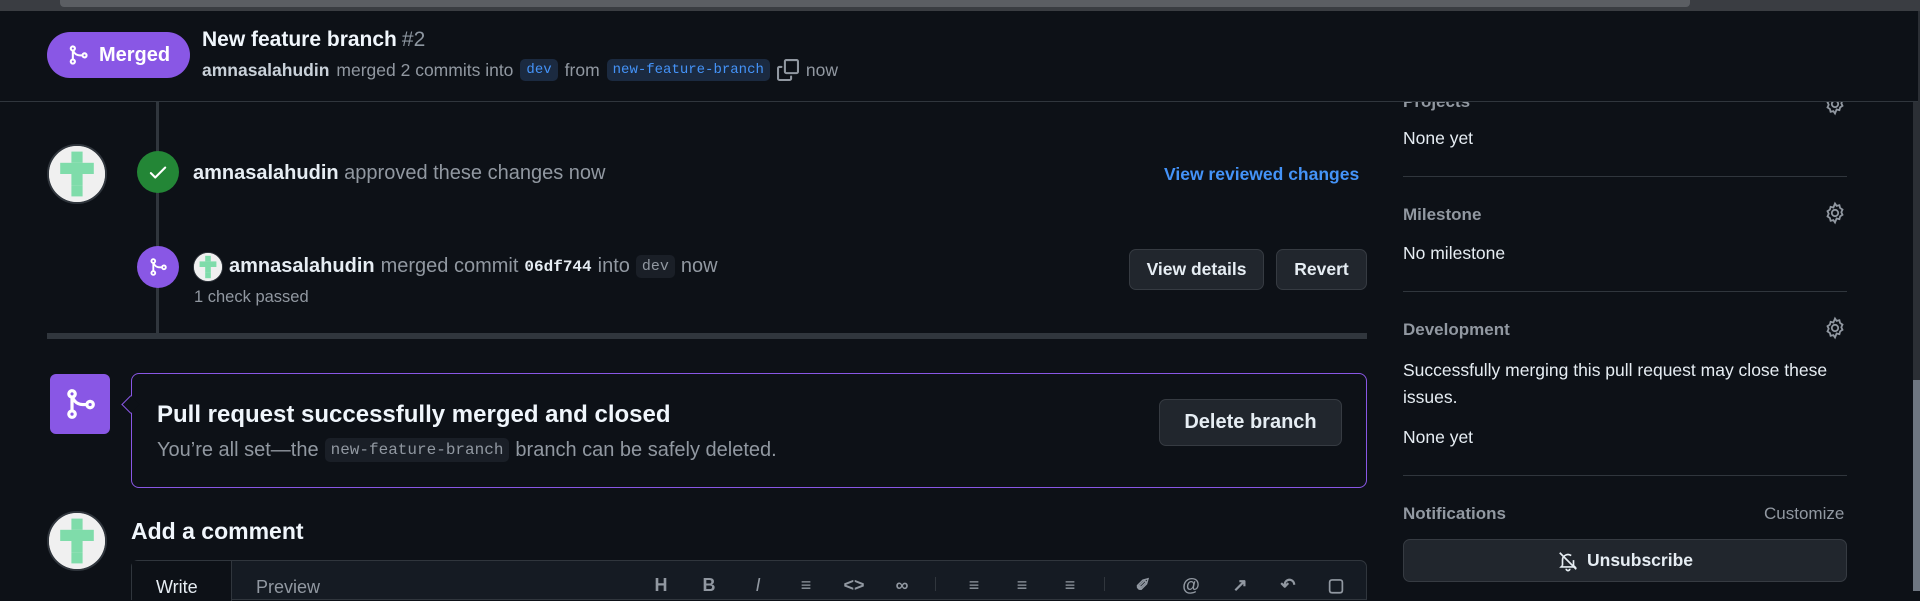 The width and height of the screenshot is (1920, 601). What do you see at coordinates (475, 173) in the screenshot?
I see `approval-text: approved these changes now` at bounding box center [475, 173].